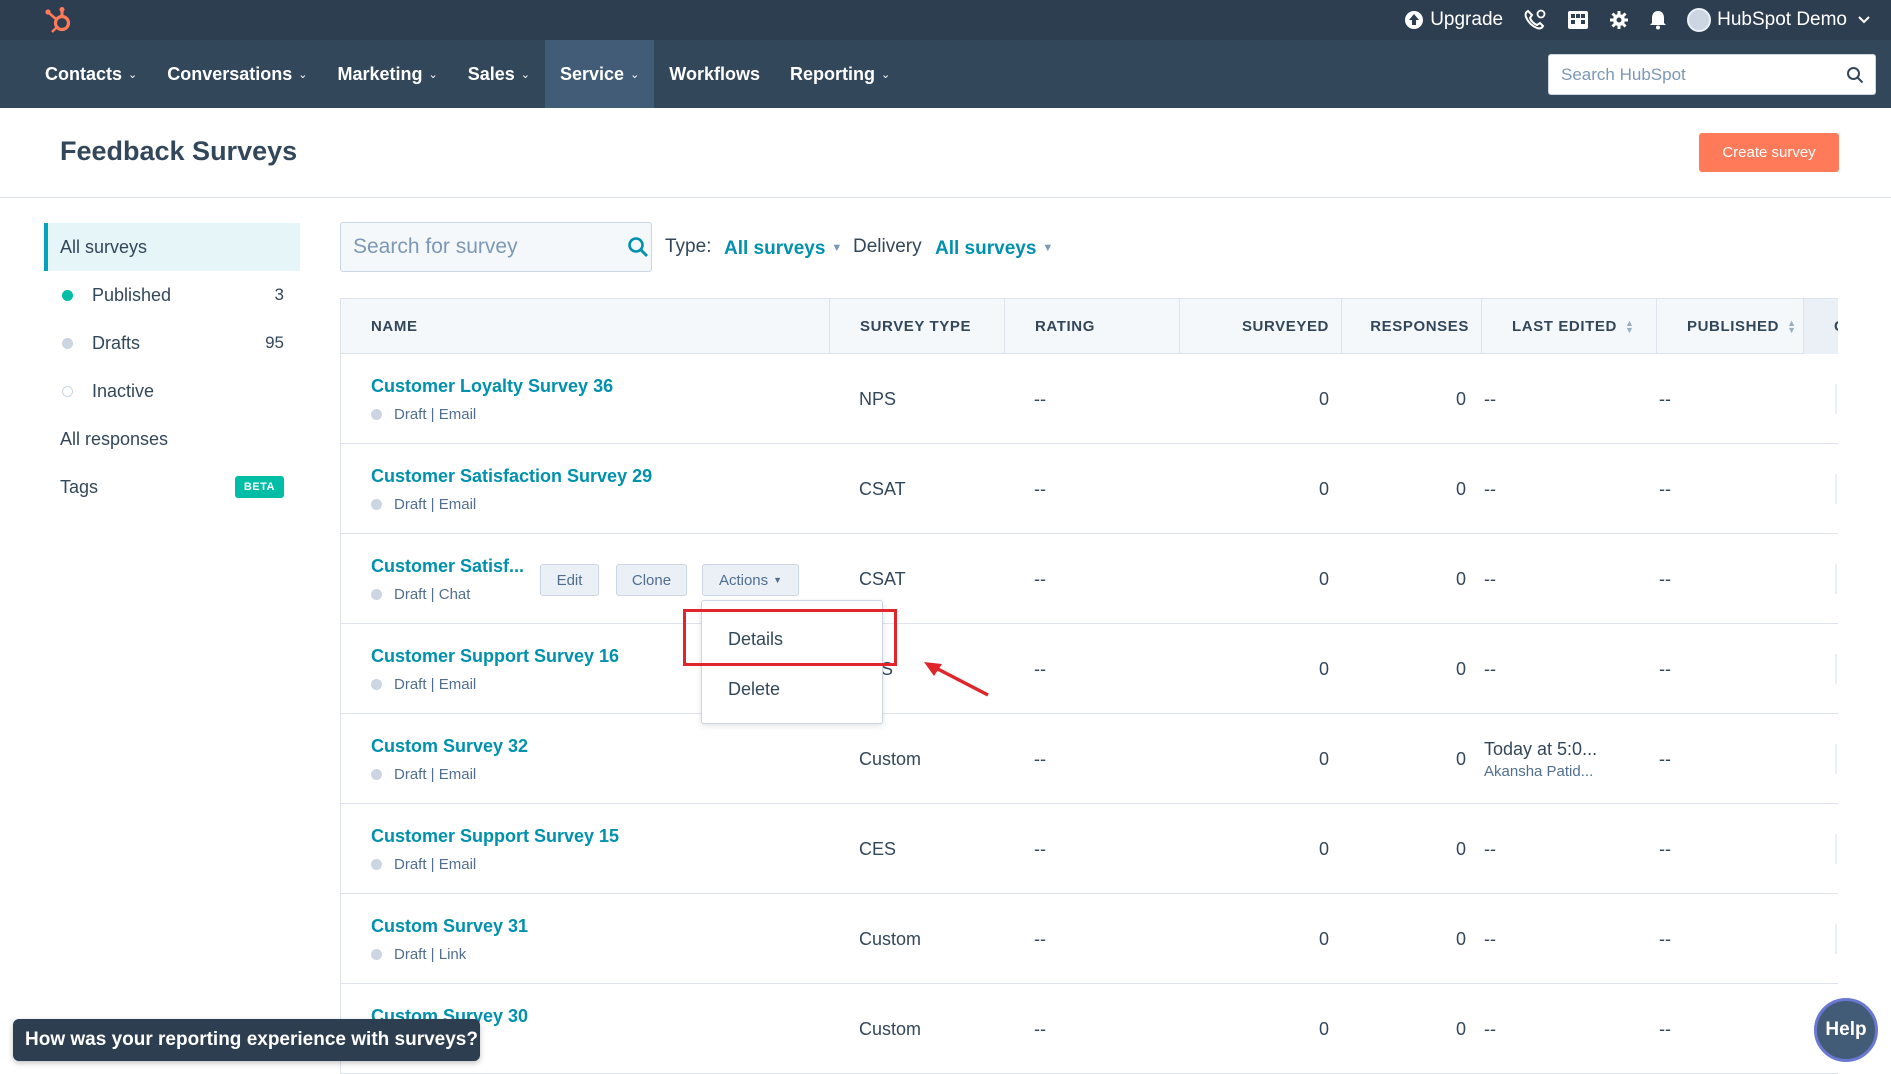  Describe the element at coordinates (1048, 248) in the screenshot. I see `caret-down-icon: ▼` at that location.